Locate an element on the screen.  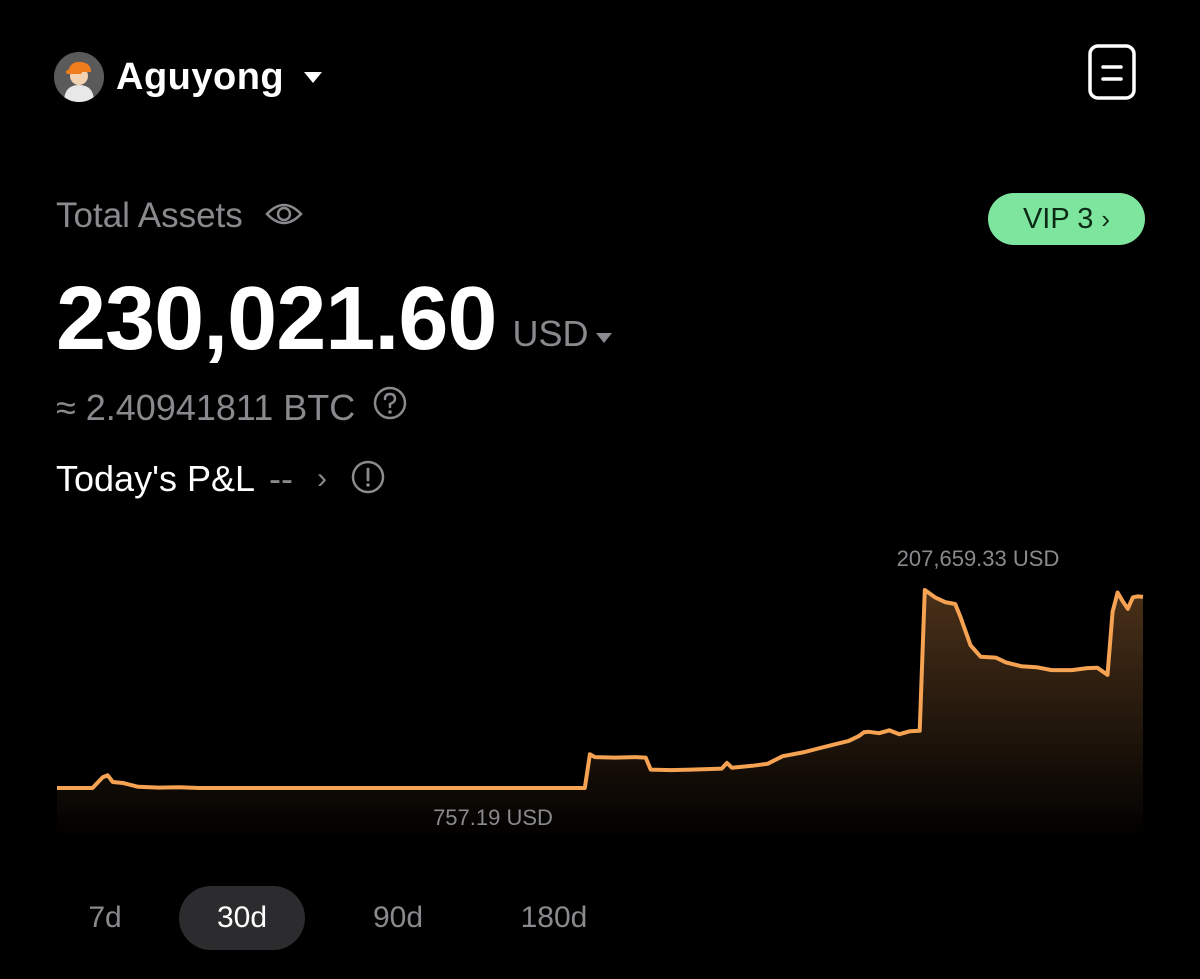
tab-30d: 30d is located at coordinates (242, 918).